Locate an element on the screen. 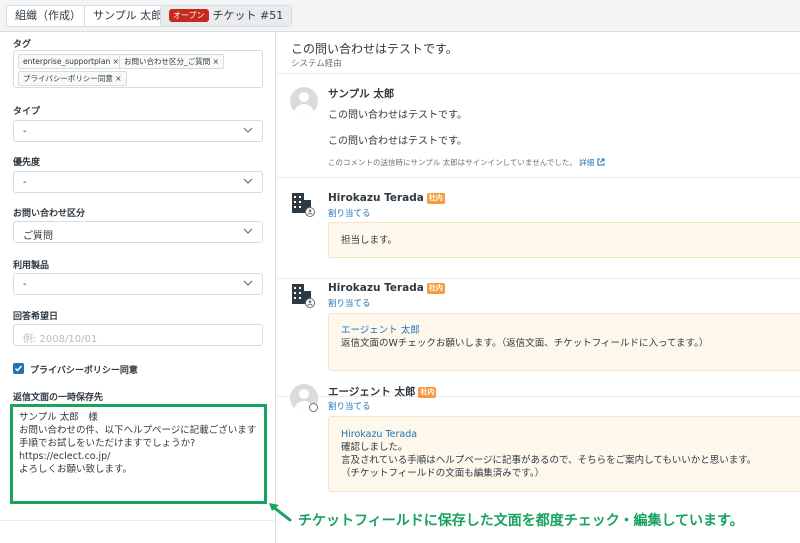 The image size is (800, 543). privacy-label: プライバシーポリシー同意 is located at coordinates (84, 371).